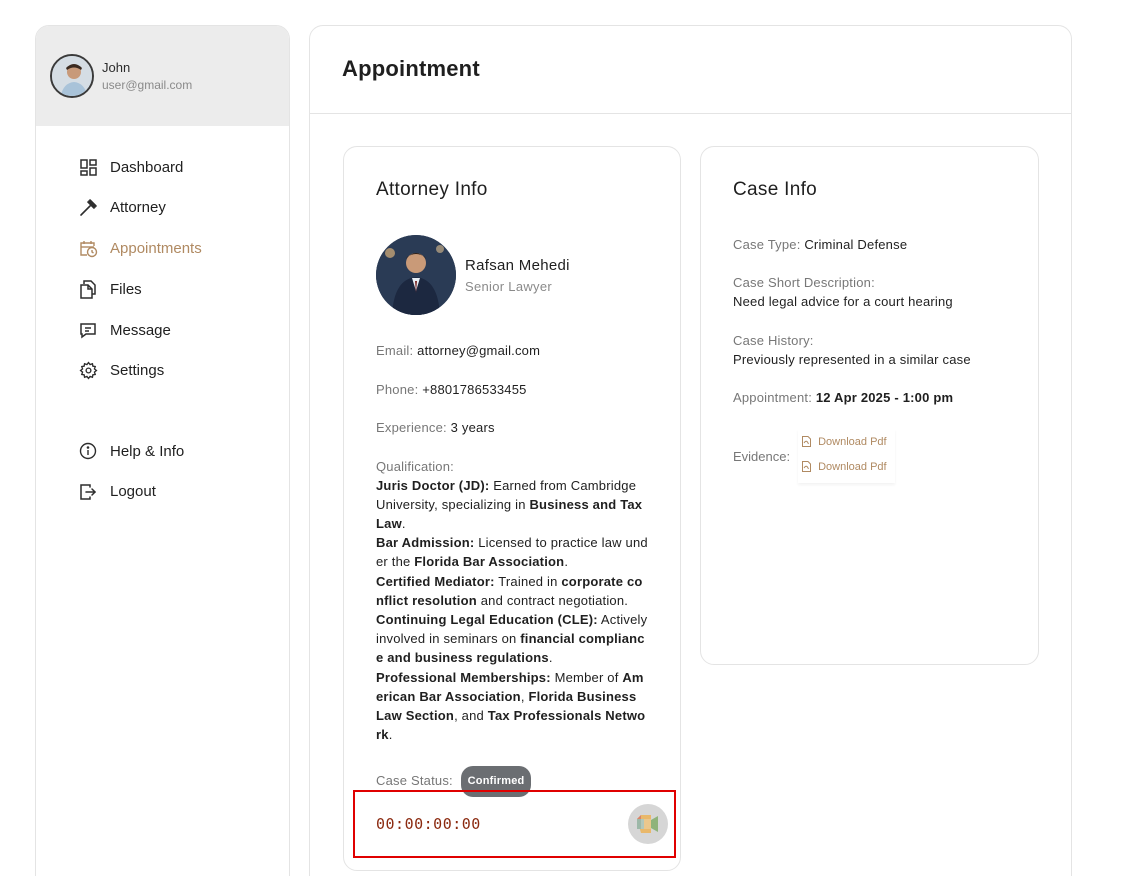  I want to click on sidebar-item-label: Message, so click(140, 330).